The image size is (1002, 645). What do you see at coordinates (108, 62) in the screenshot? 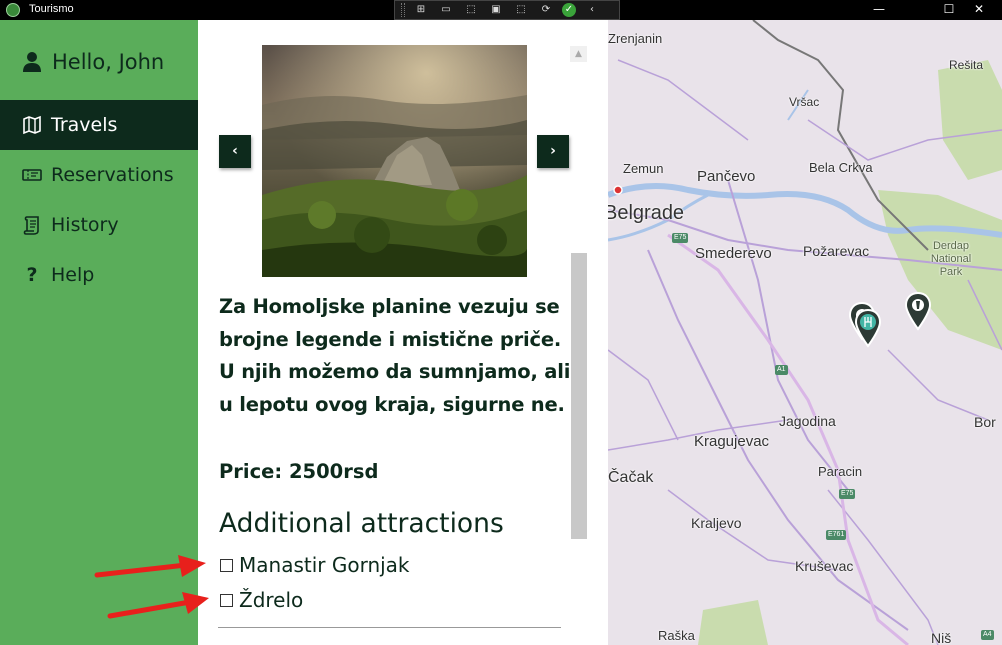
I see `greeting-text: Hello, John` at bounding box center [108, 62].